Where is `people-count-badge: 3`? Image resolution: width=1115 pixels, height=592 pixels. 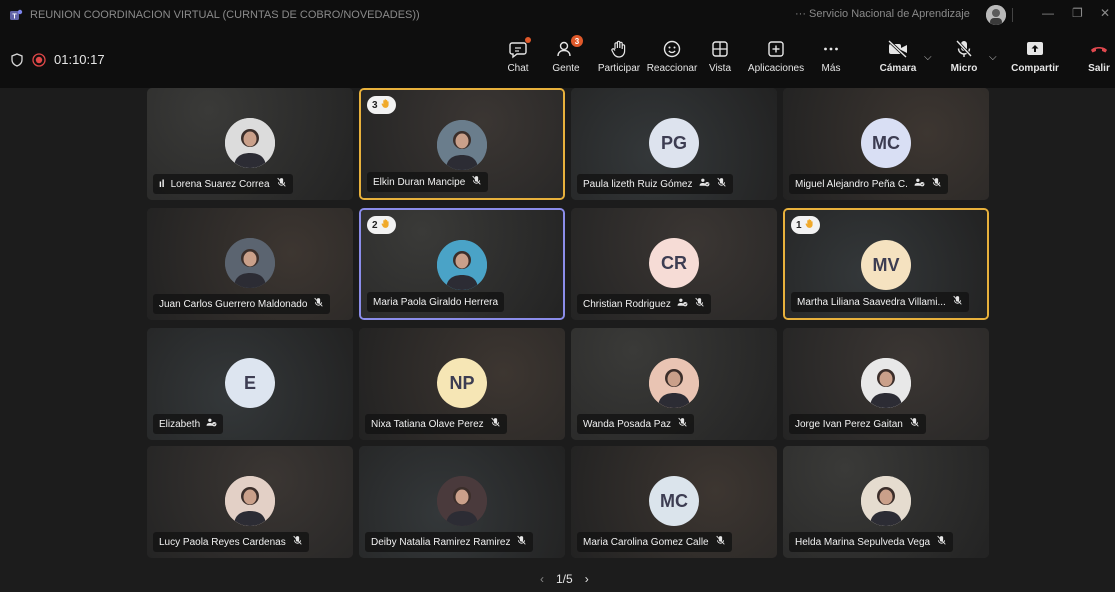 people-count-badge: 3 is located at coordinates (577, 41).